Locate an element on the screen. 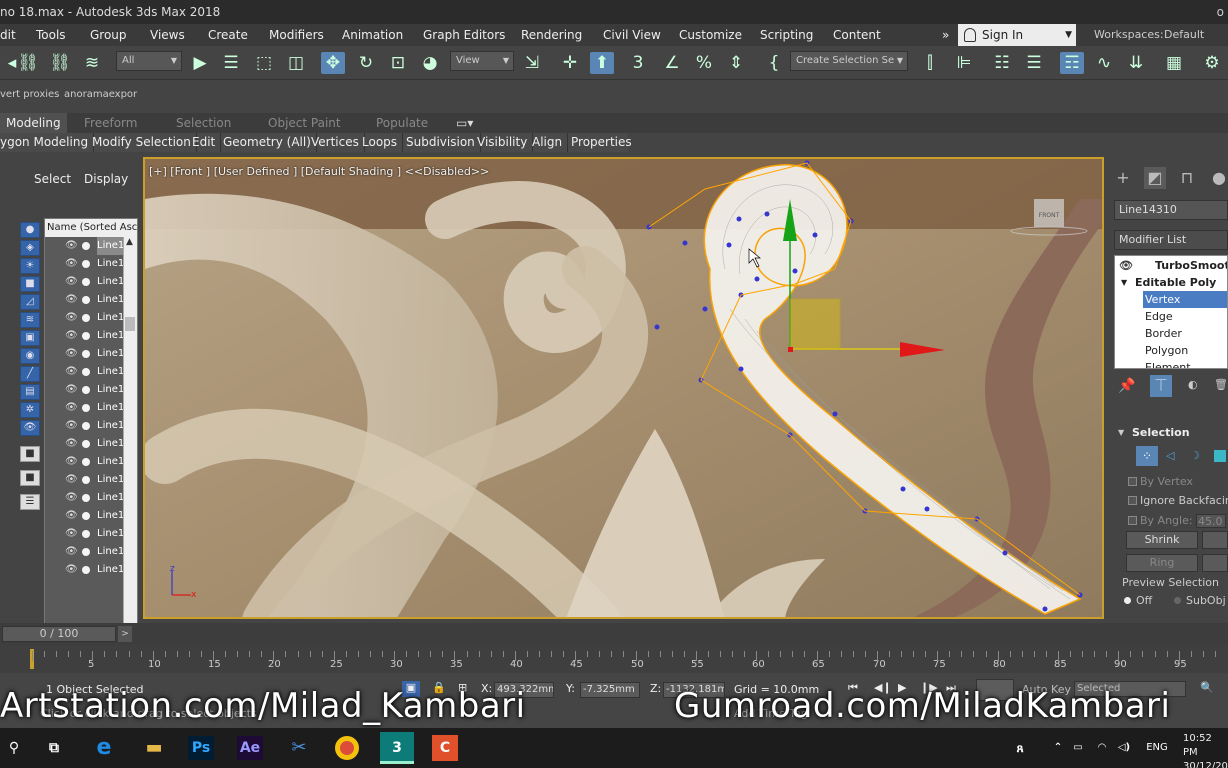 Image resolution: width=1228 pixels, height=768 pixels. display-none-icon: ■ is located at coordinates (30, 454).